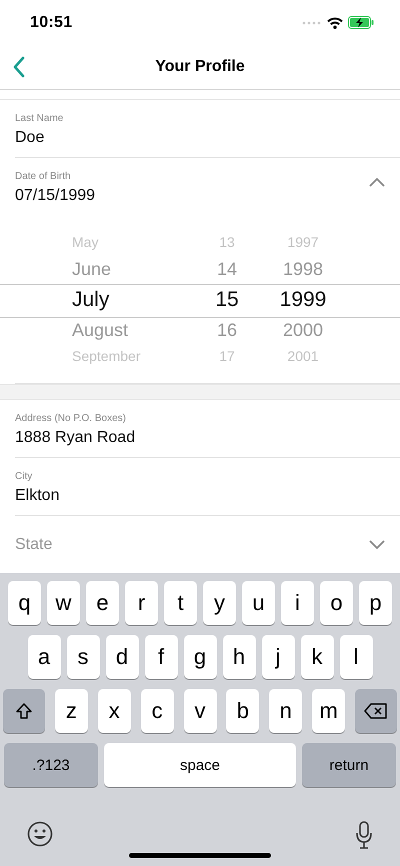  What do you see at coordinates (43, 176) in the screenshot?
I see `field-label: Date of Birth` at bounding box center [43, 176].